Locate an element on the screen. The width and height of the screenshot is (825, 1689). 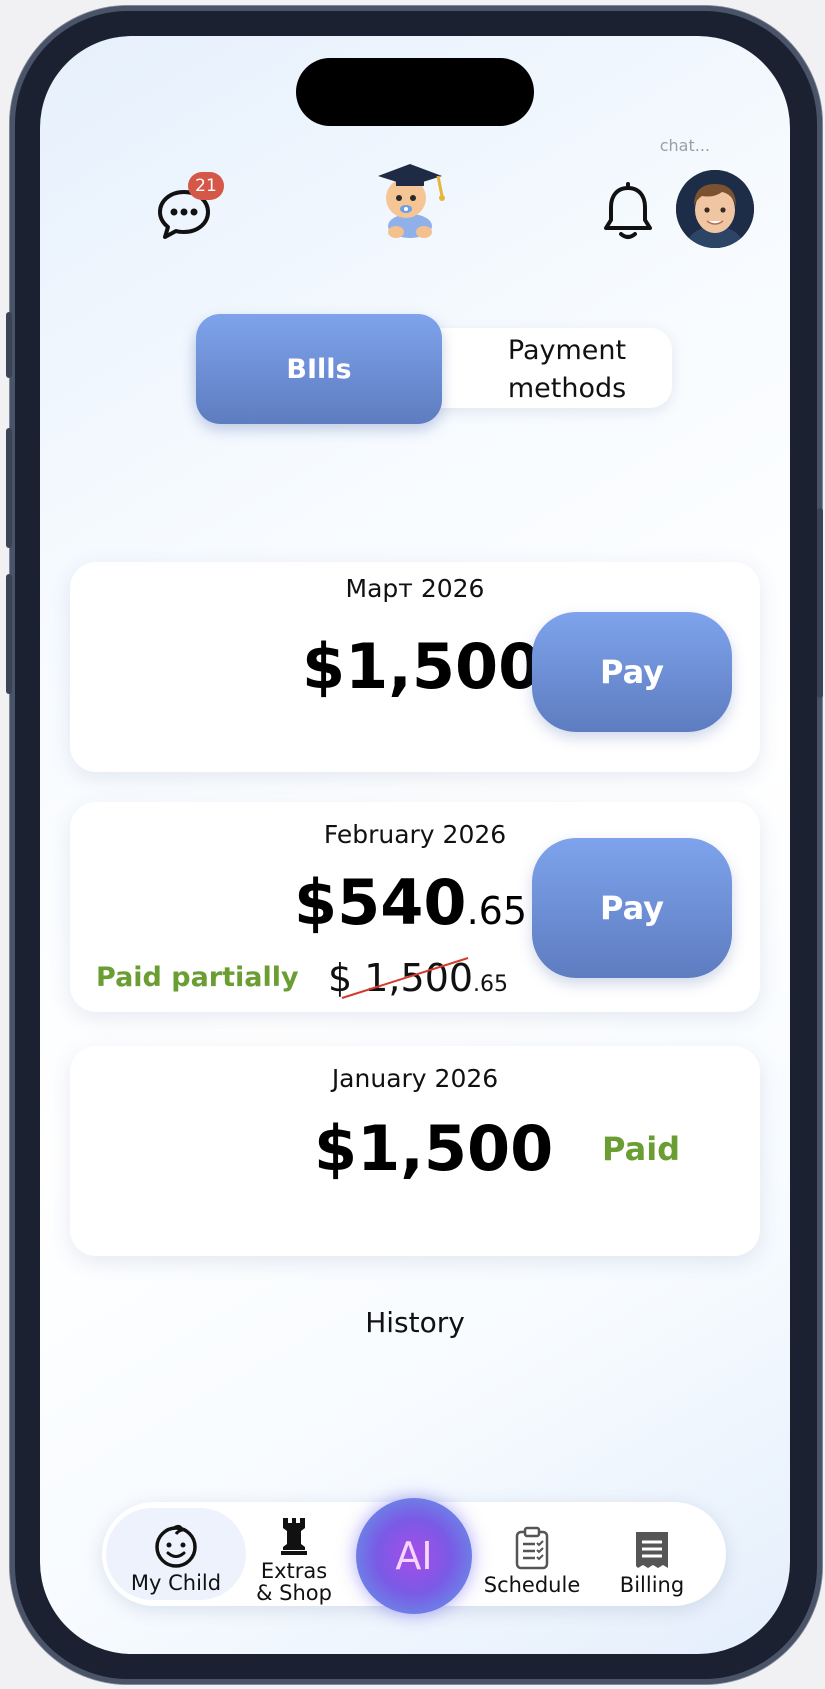
clipboard-checklist-icon is located at coordinates (532, 1548).